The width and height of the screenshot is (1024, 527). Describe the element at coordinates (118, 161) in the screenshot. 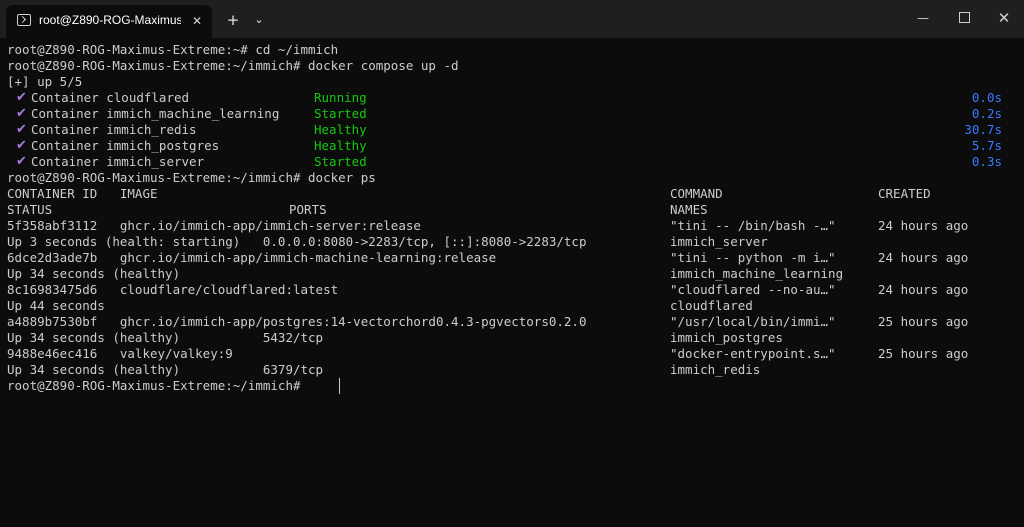

I see `container-label: Container immich_server` at that location.